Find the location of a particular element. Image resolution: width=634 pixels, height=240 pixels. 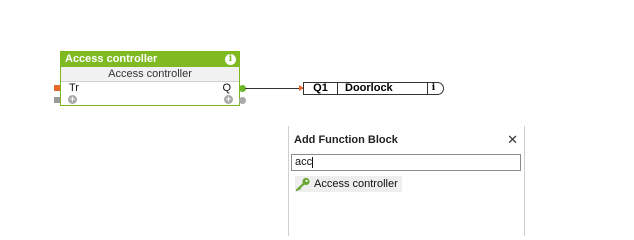

input-port-label: Tr is located at coordinates (74, 88).